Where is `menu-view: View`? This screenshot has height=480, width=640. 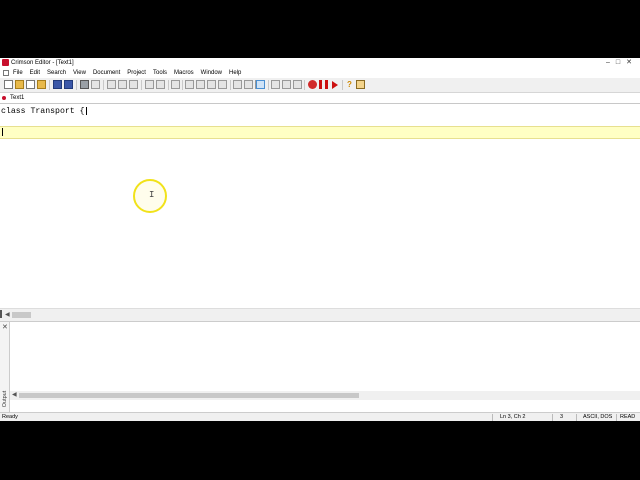 menu-view: View is located at coordinates (79, 73).